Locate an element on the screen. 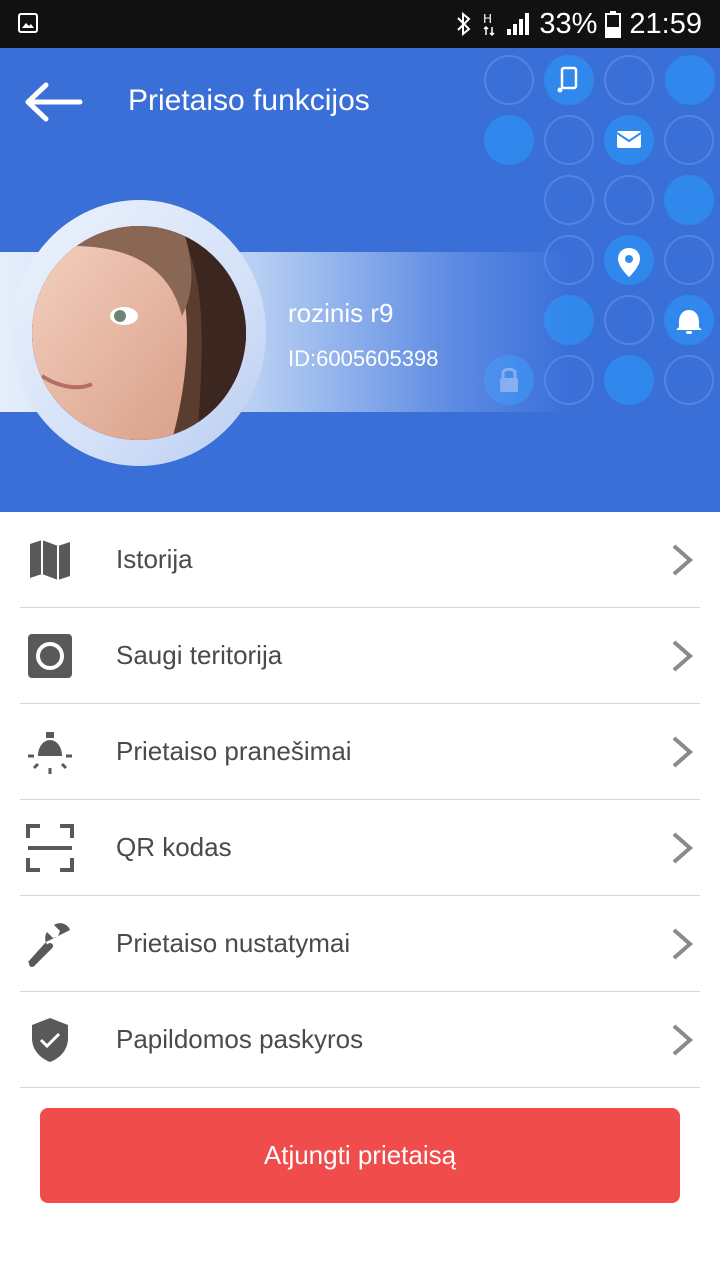  menu-item-papildomos-paskyros: Papildomos paskyros is located at coordinates (360, 1040).